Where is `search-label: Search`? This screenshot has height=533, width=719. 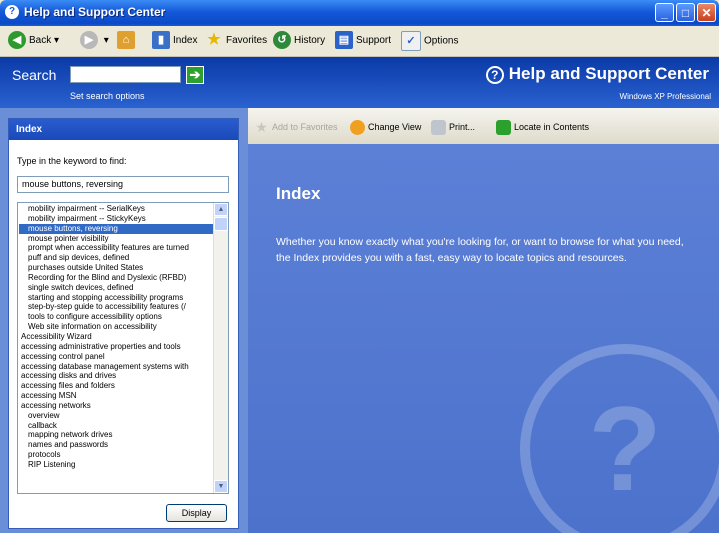 search-label: Search is located at coordinates (34, 75).